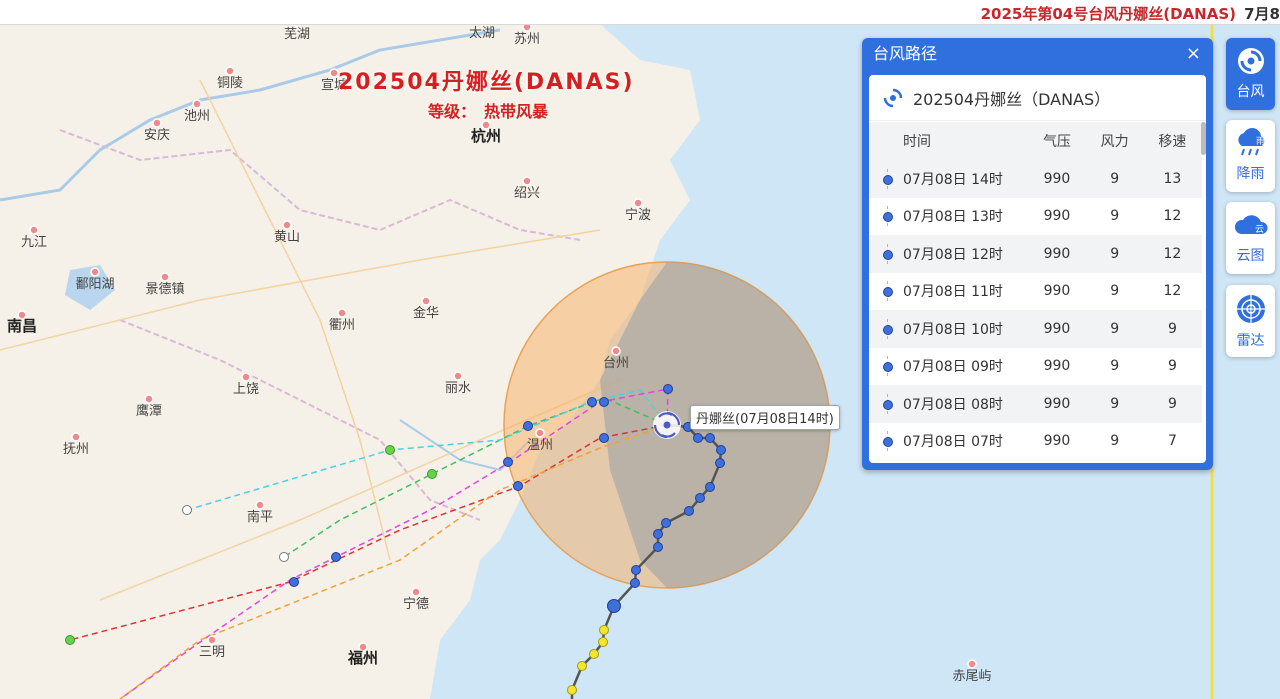  What do you see at coordinates (22, 326) in the screenshot?
I see `city-label: 南昌` at bounding box center [22, 326].